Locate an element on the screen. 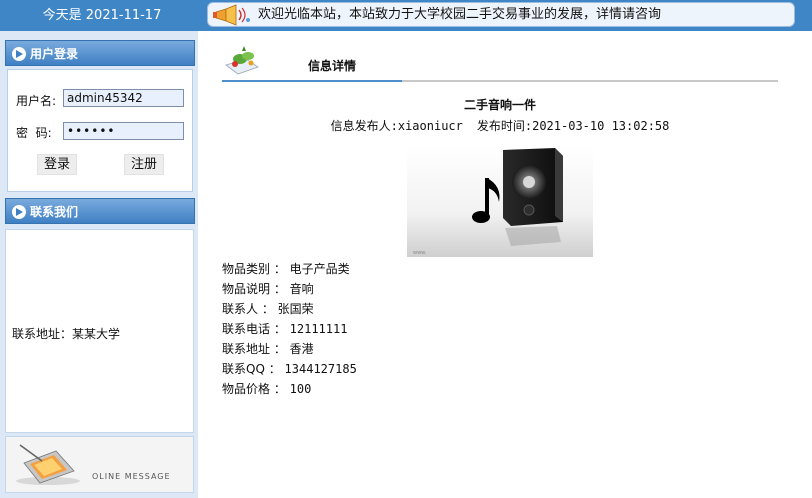 The width and height of the screenshot is (812, 498). detail-row-address: 联系地址 ： 香港 is located at coordinates (268, 349).